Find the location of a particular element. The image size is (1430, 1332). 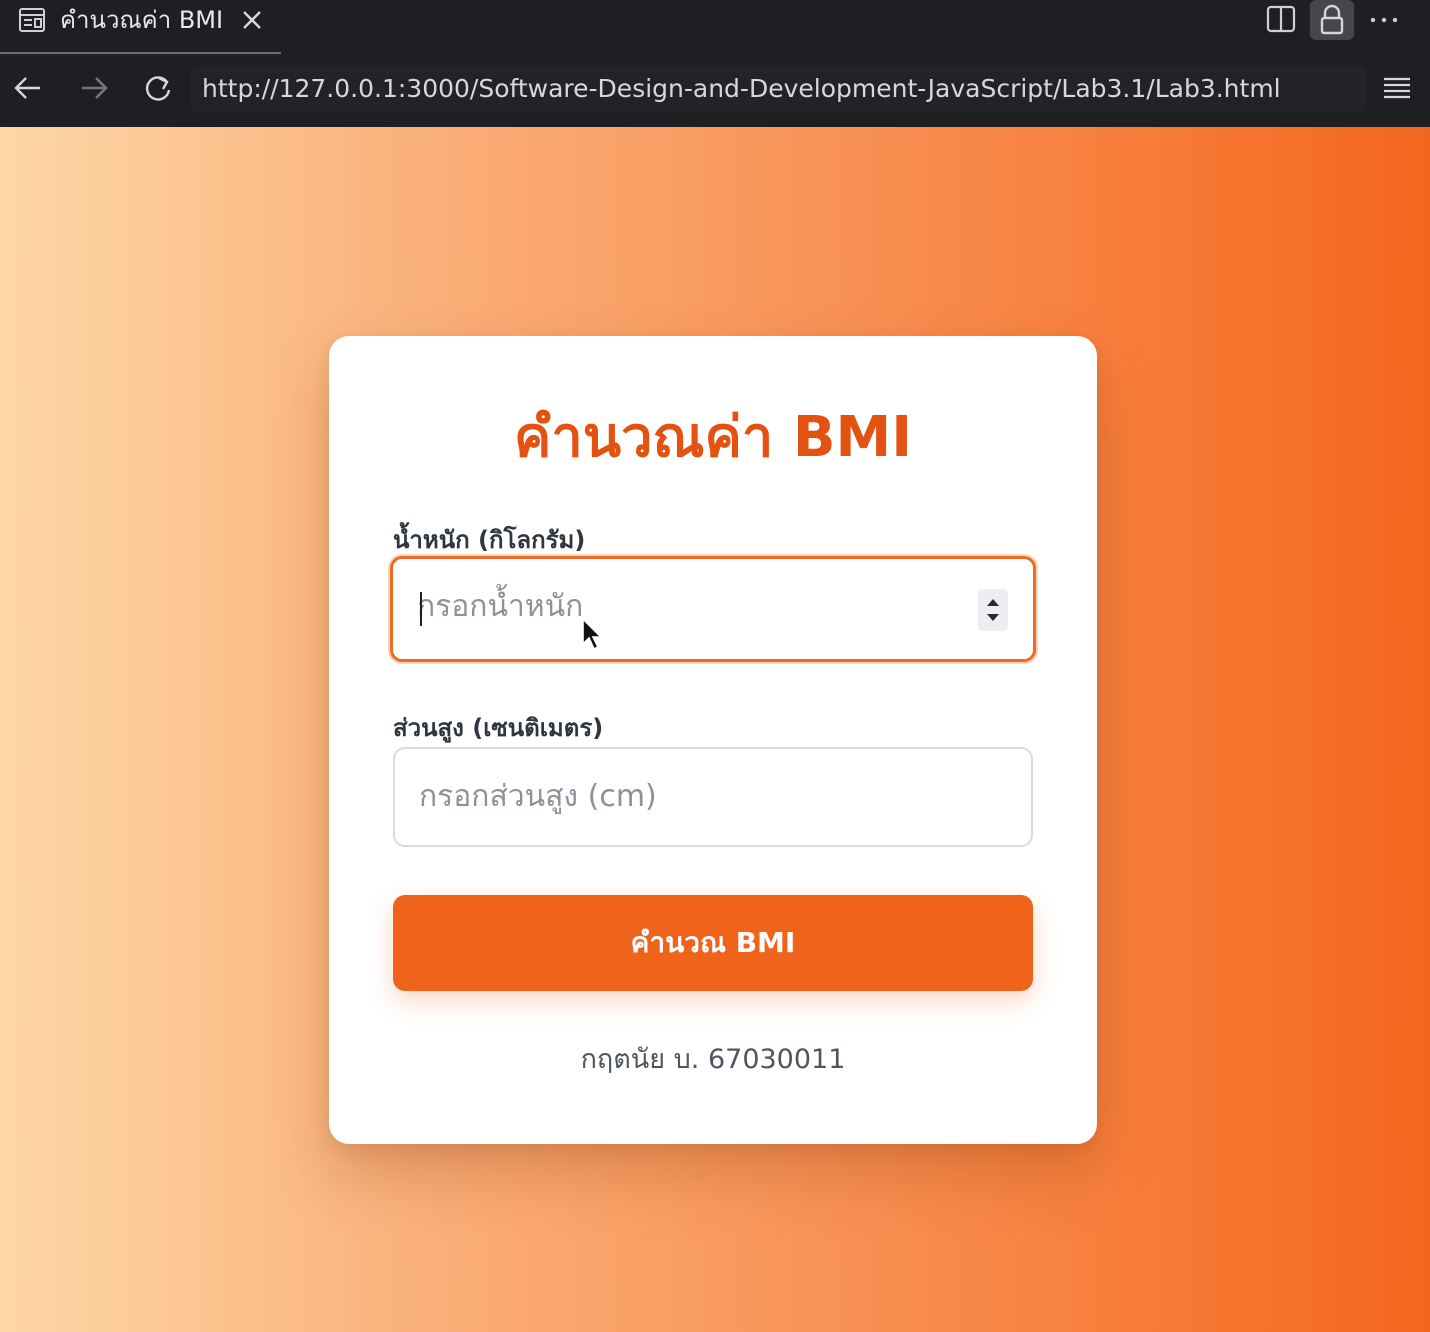

weight-placeholder: กรอกน้ำหนัก is located at coordinates (500, 606).